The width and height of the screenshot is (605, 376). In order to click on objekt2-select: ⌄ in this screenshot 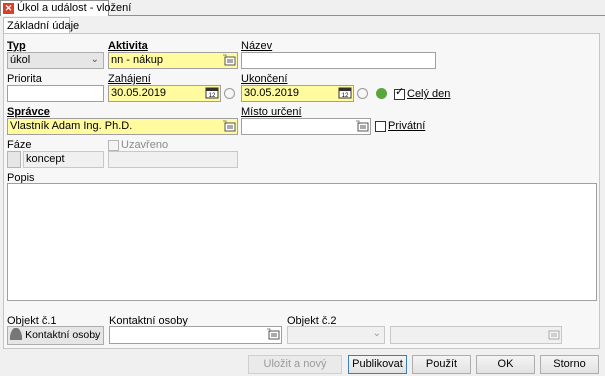, I will do `click(336, 335)`.